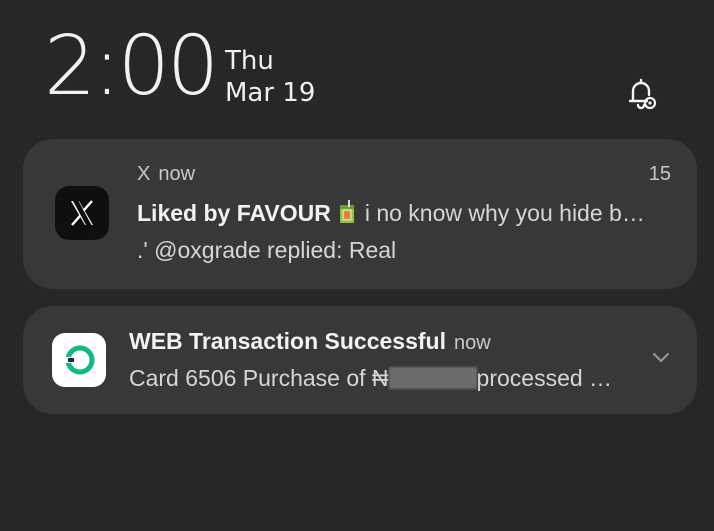 This screenshot has width=714, height=531. What do you see at coordinates (249, 61) in the screenshot?
I see `weekday: Thu` at bounding box center [249, 61].